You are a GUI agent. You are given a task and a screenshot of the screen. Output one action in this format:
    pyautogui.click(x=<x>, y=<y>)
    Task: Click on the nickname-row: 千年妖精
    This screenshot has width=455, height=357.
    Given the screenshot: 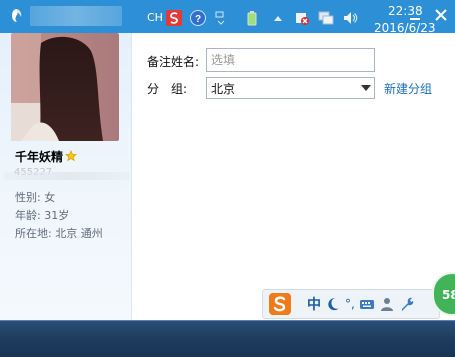 What is the action you would take?
    pyautogui.click(x=46, y=156)
    